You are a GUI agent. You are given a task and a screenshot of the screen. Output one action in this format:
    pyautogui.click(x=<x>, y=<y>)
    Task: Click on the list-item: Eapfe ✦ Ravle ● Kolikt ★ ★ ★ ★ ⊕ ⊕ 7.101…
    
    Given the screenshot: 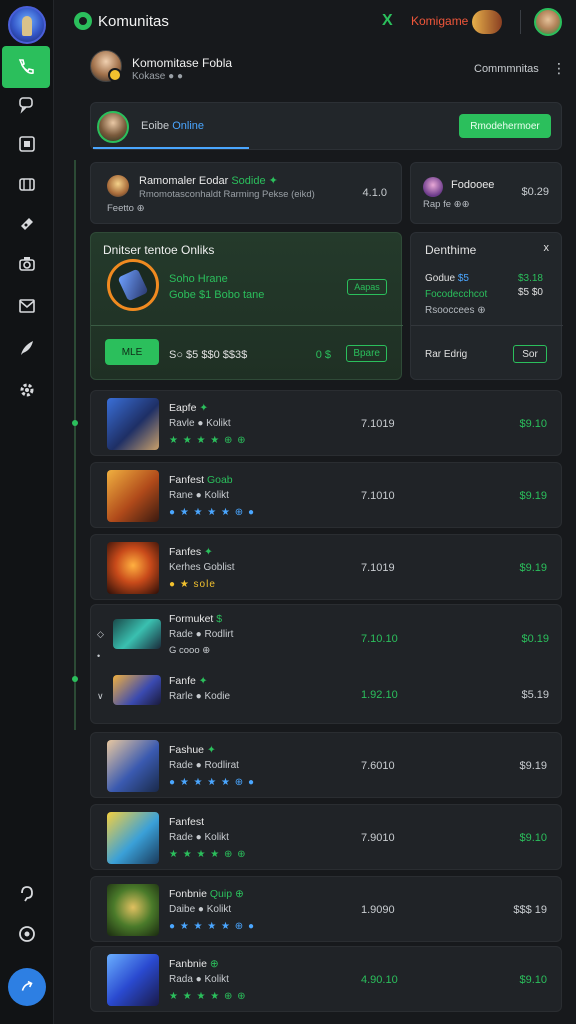 What is the action you would take?
    pyautogui.click(x=326, y=423)
    